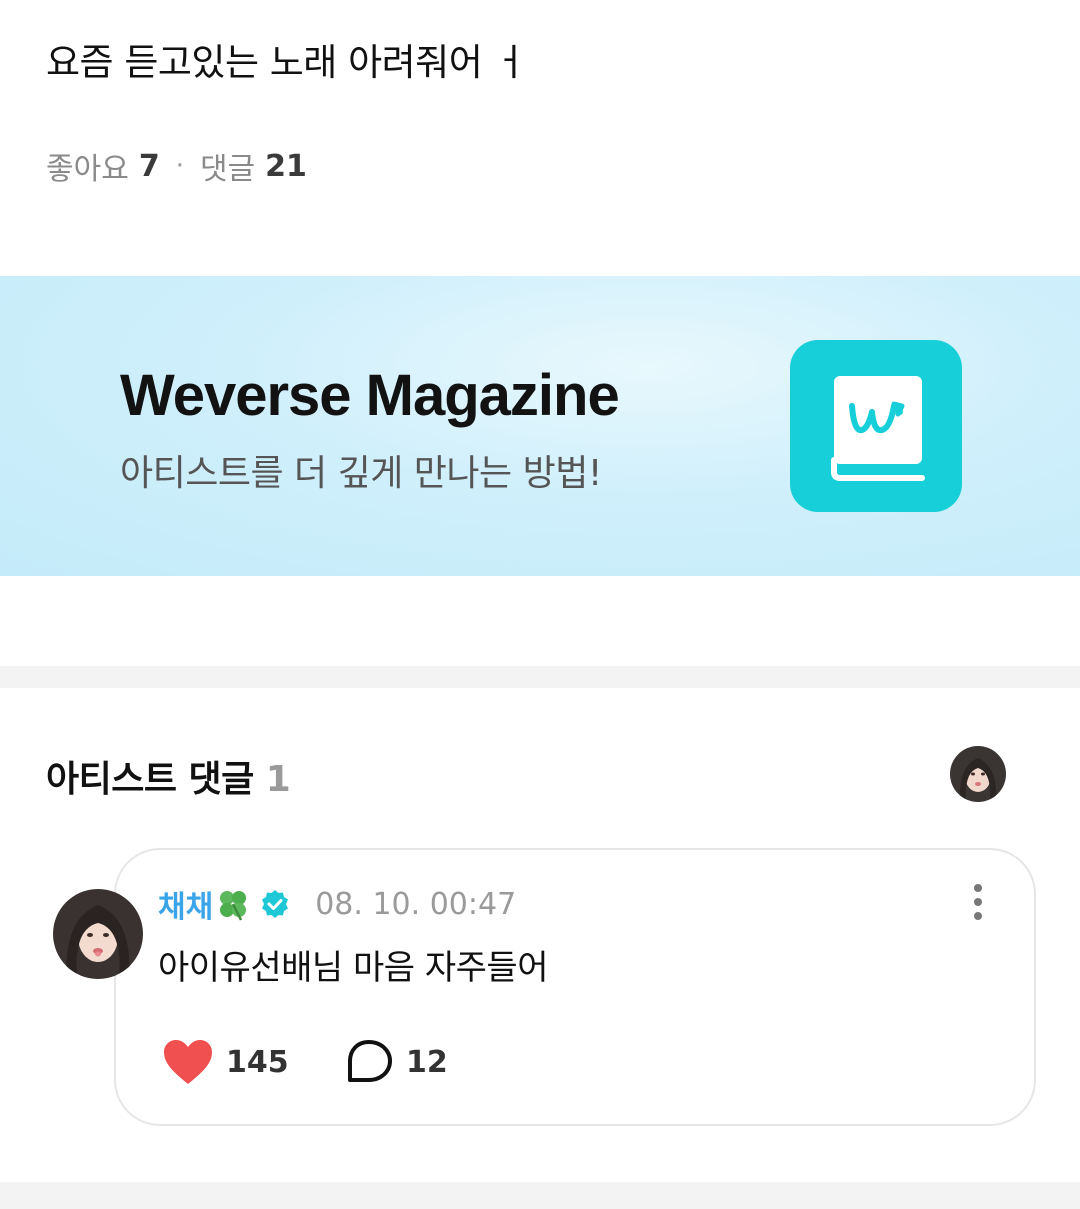 The height and width of the screenshot is (1209, 1080). What do you see at coordinates (396, 1062) in the screenshot?
I see `reply-button: 12` at bounding box center [396, 1062].